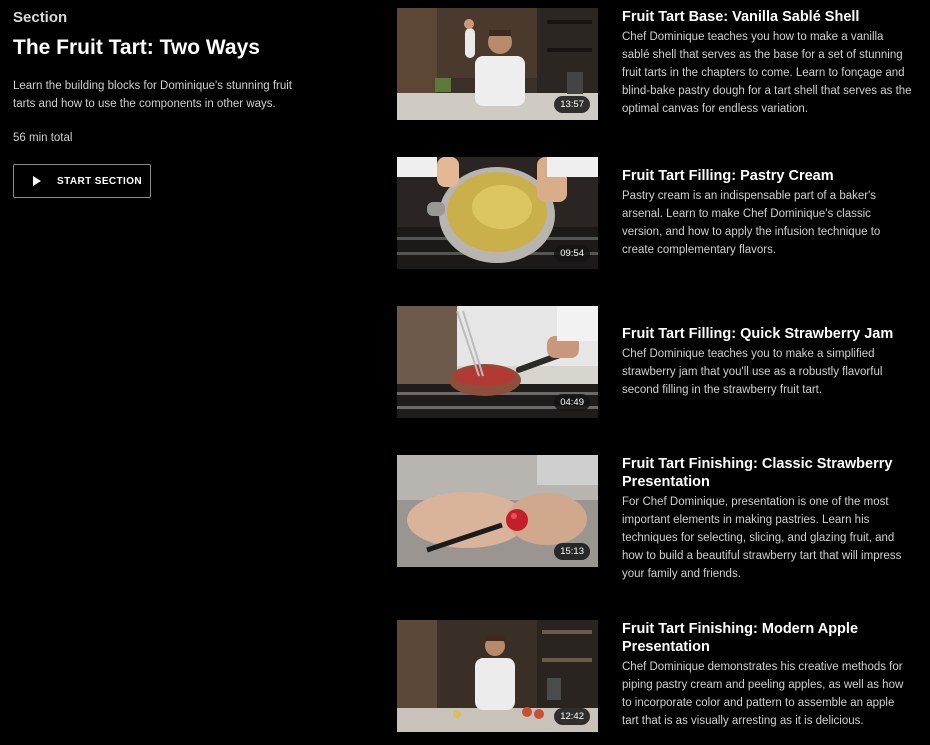 The image size is (930, 745). What do you see at coordinates (572, 104) in the screenshot?
I see `lesson-duration: 13:57` at bounding box center [572, 104].